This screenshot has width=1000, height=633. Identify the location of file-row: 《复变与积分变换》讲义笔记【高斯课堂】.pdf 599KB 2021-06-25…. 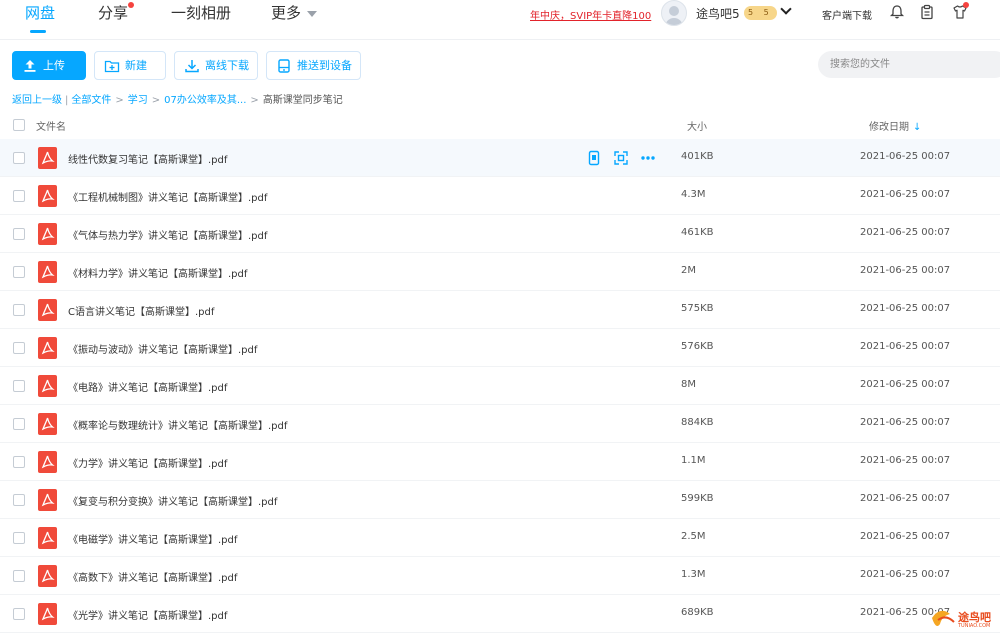
(500, 500).